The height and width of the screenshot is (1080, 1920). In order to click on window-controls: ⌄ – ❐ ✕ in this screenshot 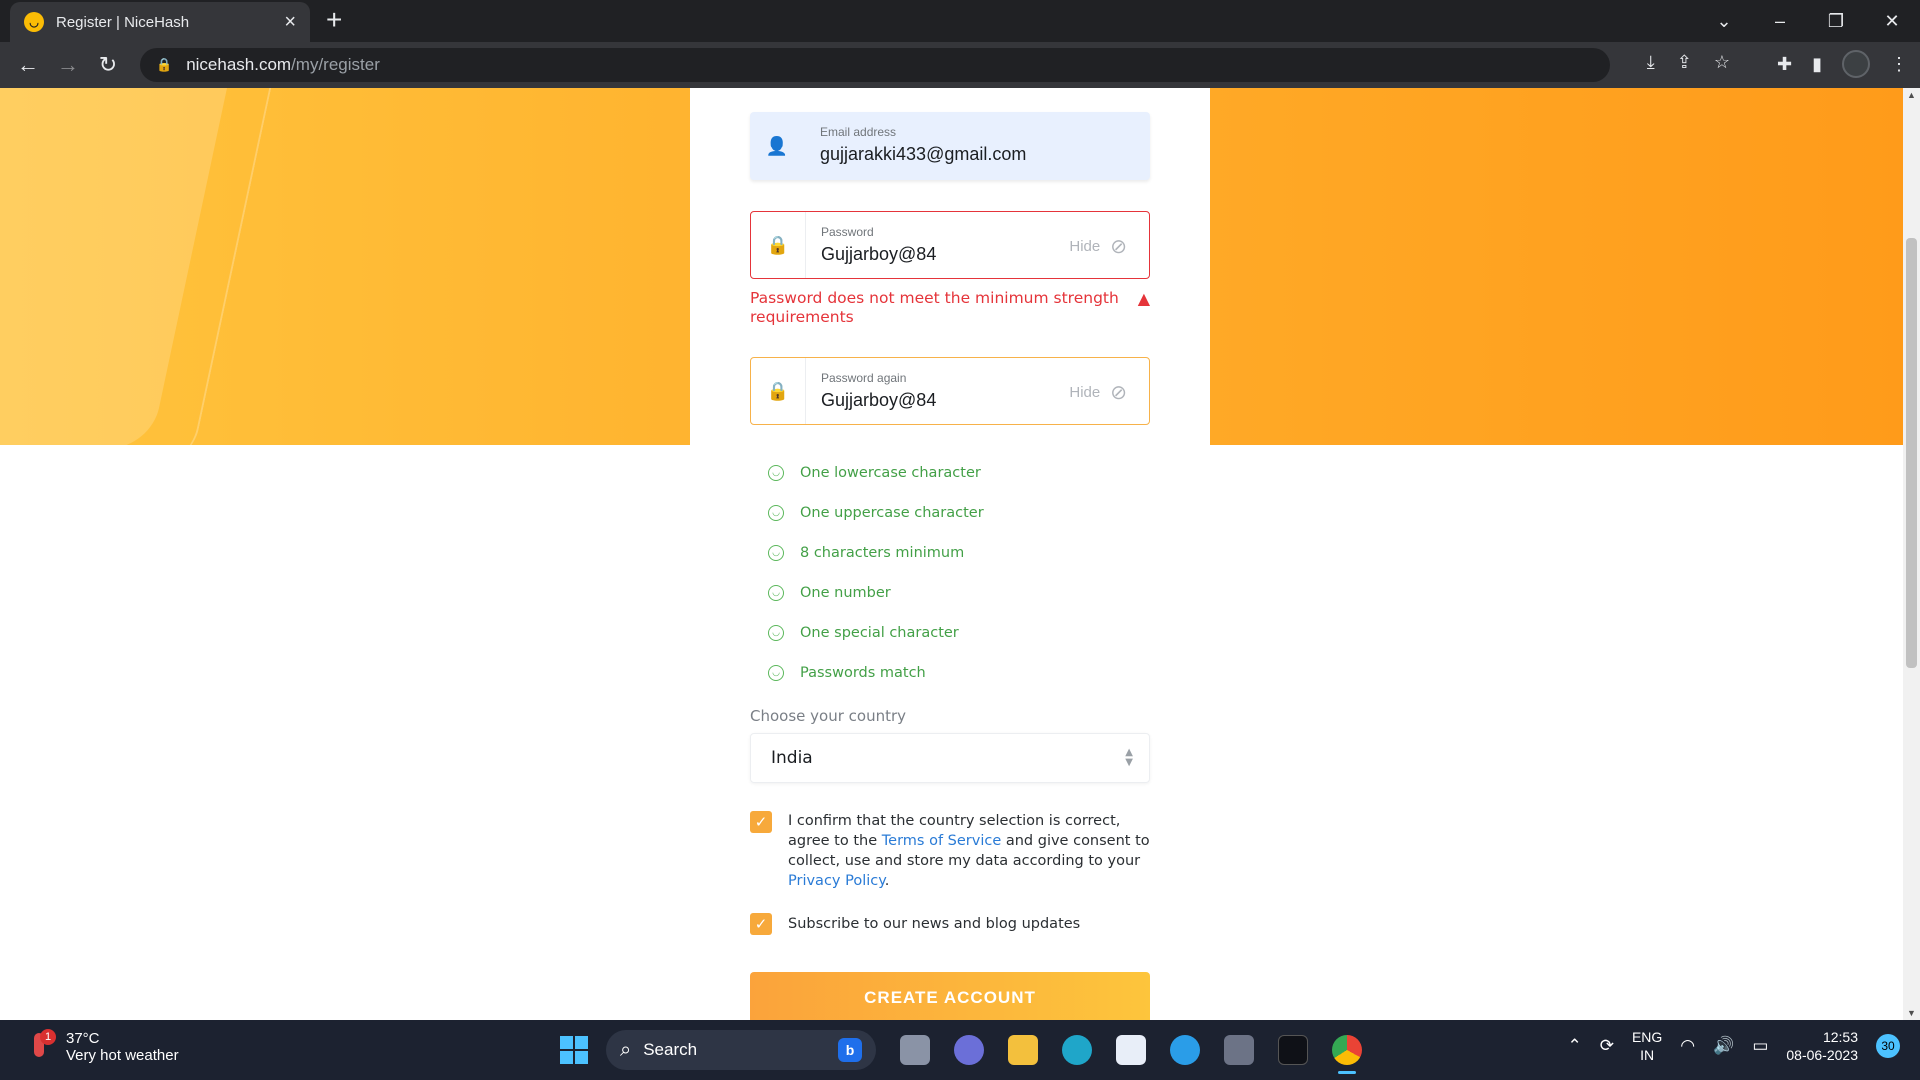, I will do `click(1808, 21)`.